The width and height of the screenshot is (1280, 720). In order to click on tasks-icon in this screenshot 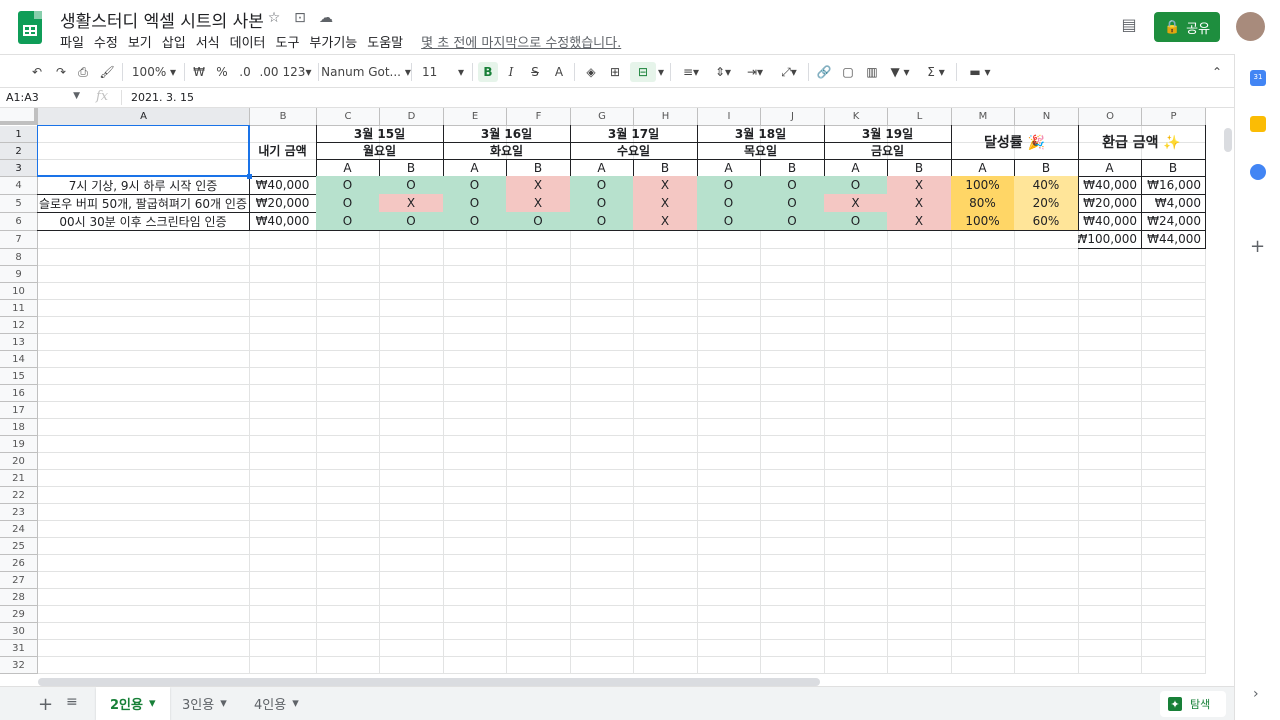, I will do `click(1258, 172)`.